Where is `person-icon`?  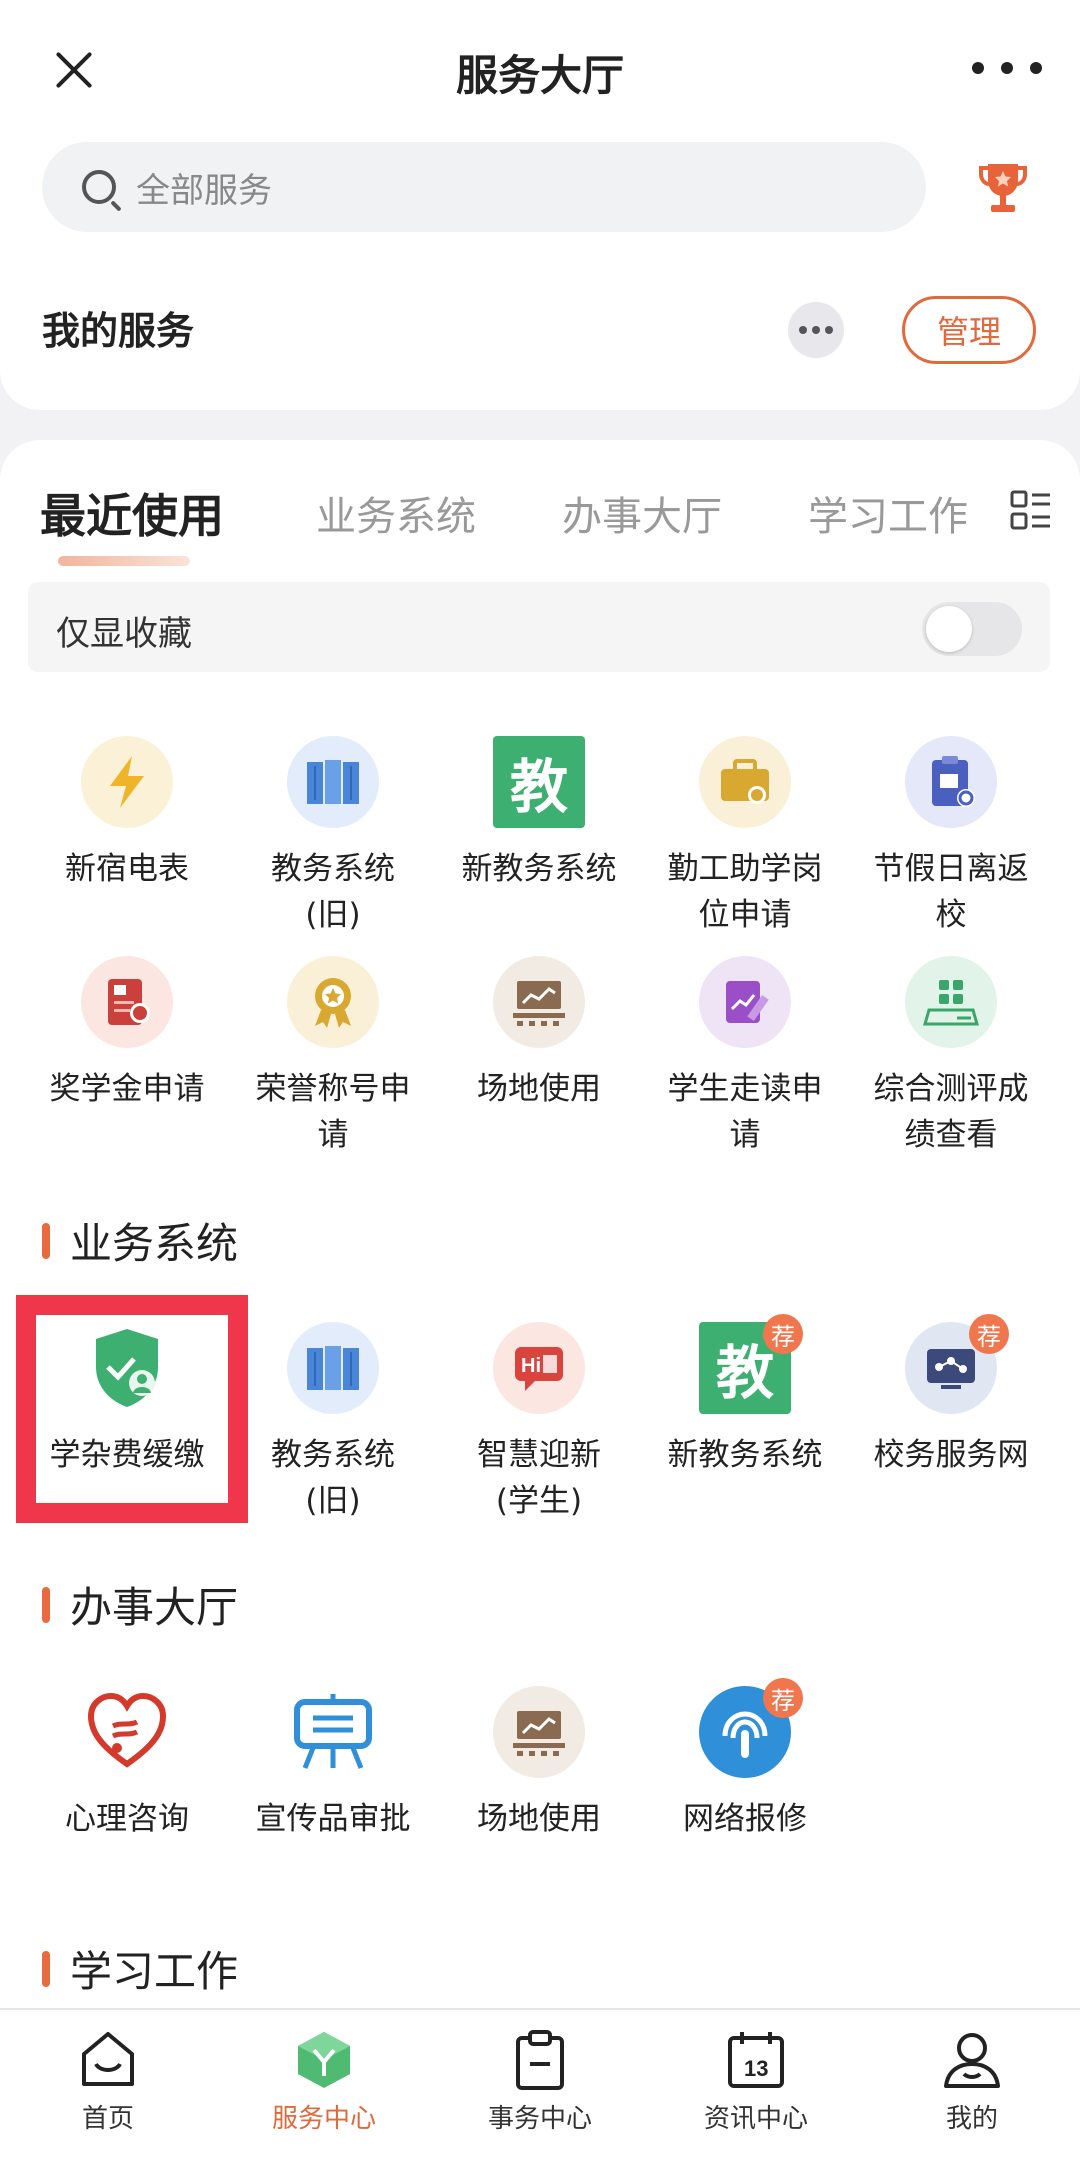 person-icon is located at coordinates (972, 2060).